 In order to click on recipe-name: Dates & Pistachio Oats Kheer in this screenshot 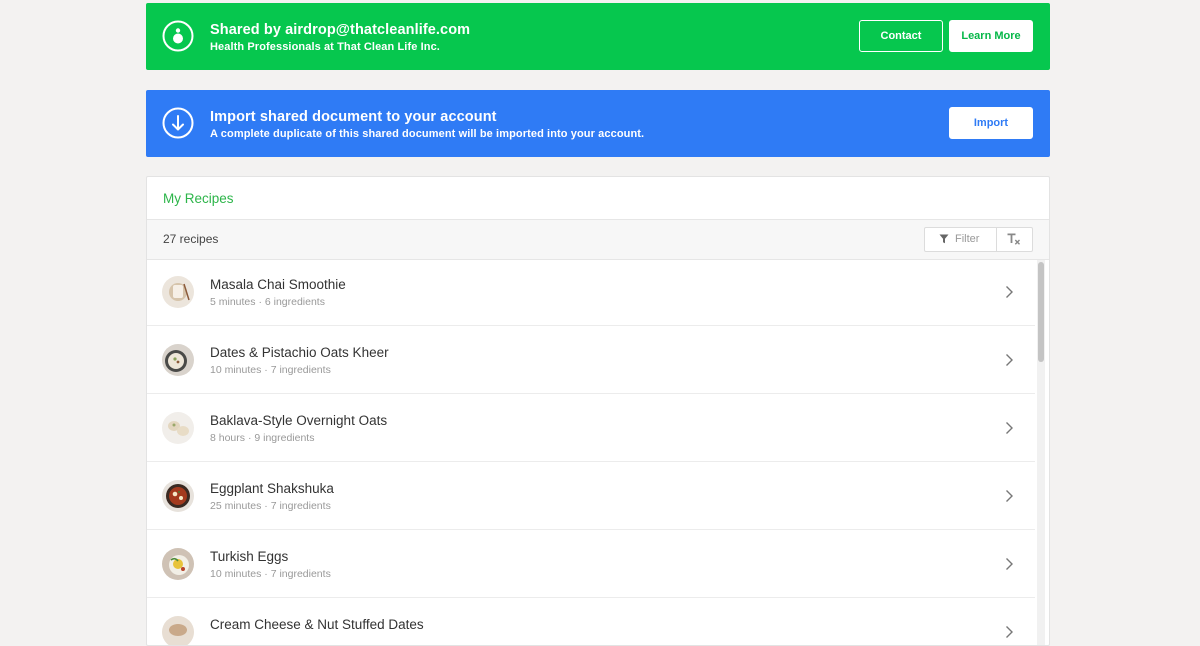, I will do `click(299, 352)`.